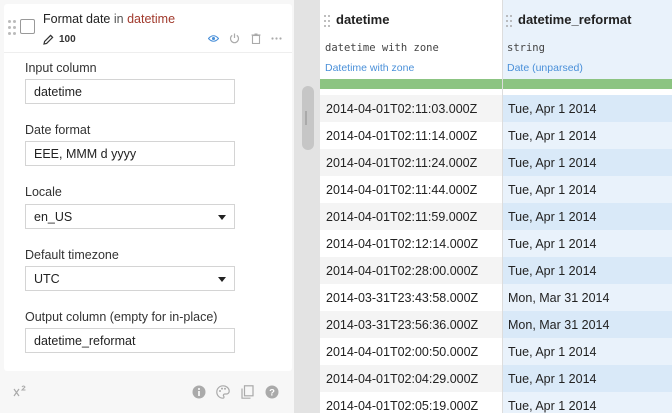 The image size is (672, 413). Describe the element at coordinates (119, 19) in the screenshot. I see `step-title-in: in` at that location.